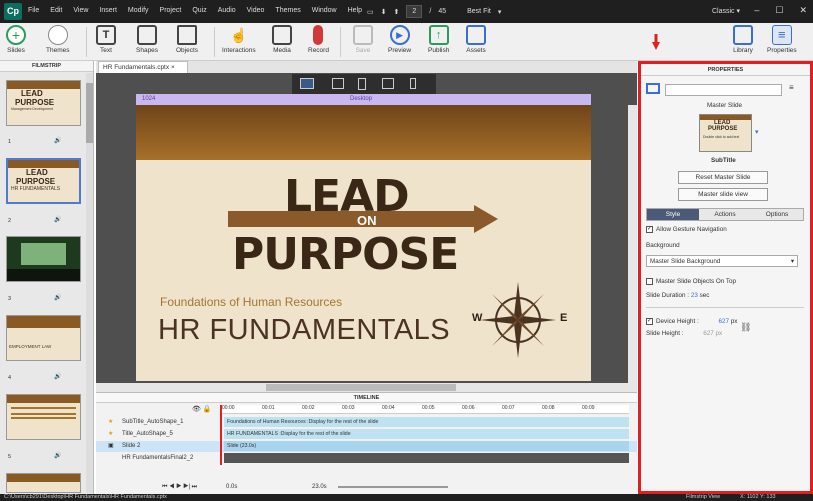  What do you see at coordinates (726, 11) in the screenshot?
I see `workspace-mode-select: Classic ▾` at bounding box center [726, 11].